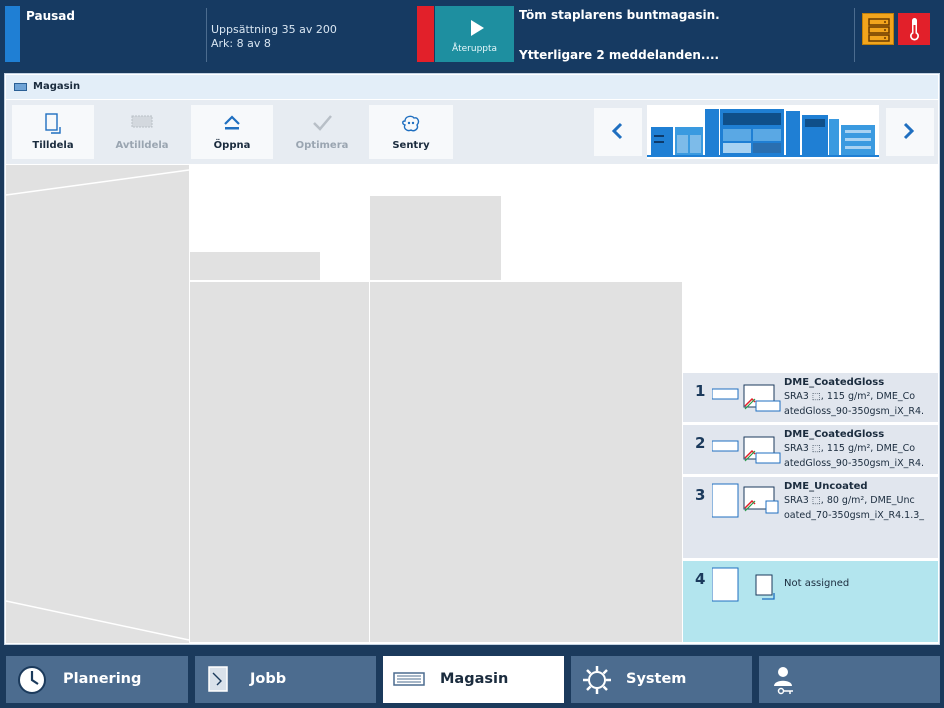 The height and width of the screenshot is (708, 944). Describe the element at coordinates (50, 16) in the screenshot. I see `printer-state: Pausad` at that location.